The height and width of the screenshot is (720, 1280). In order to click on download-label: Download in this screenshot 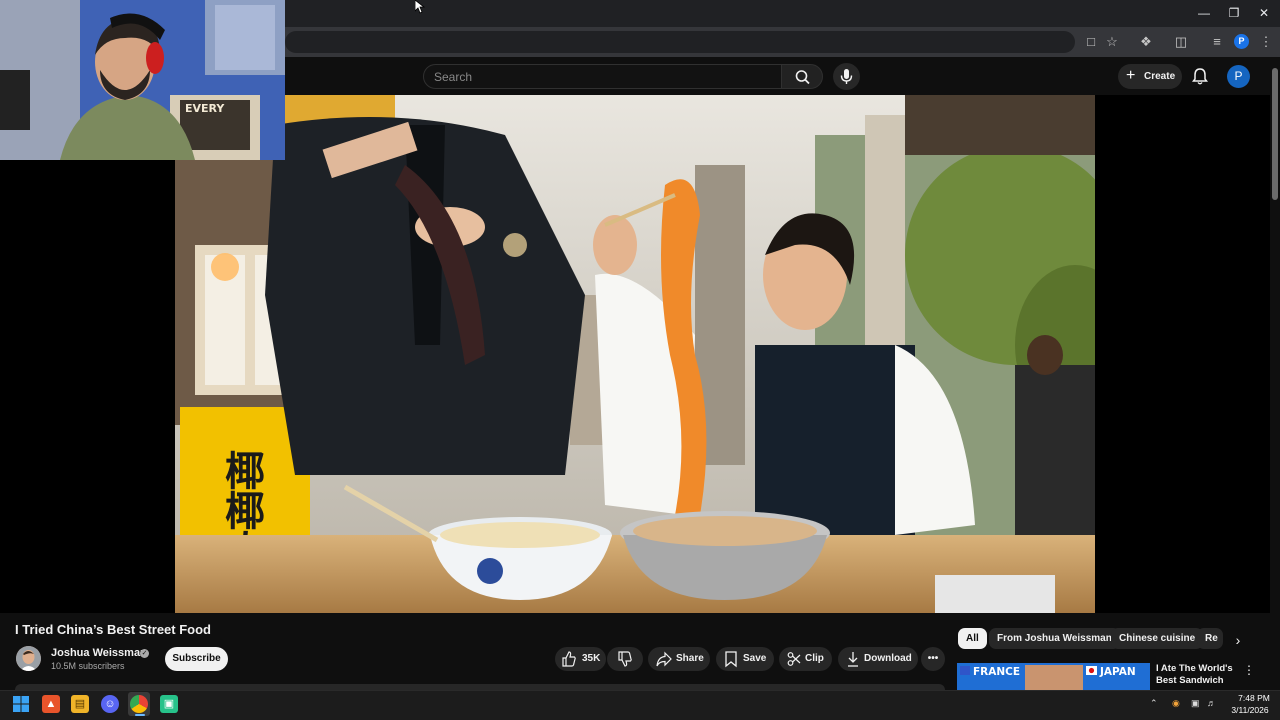, I will do `click(888, 658)`.